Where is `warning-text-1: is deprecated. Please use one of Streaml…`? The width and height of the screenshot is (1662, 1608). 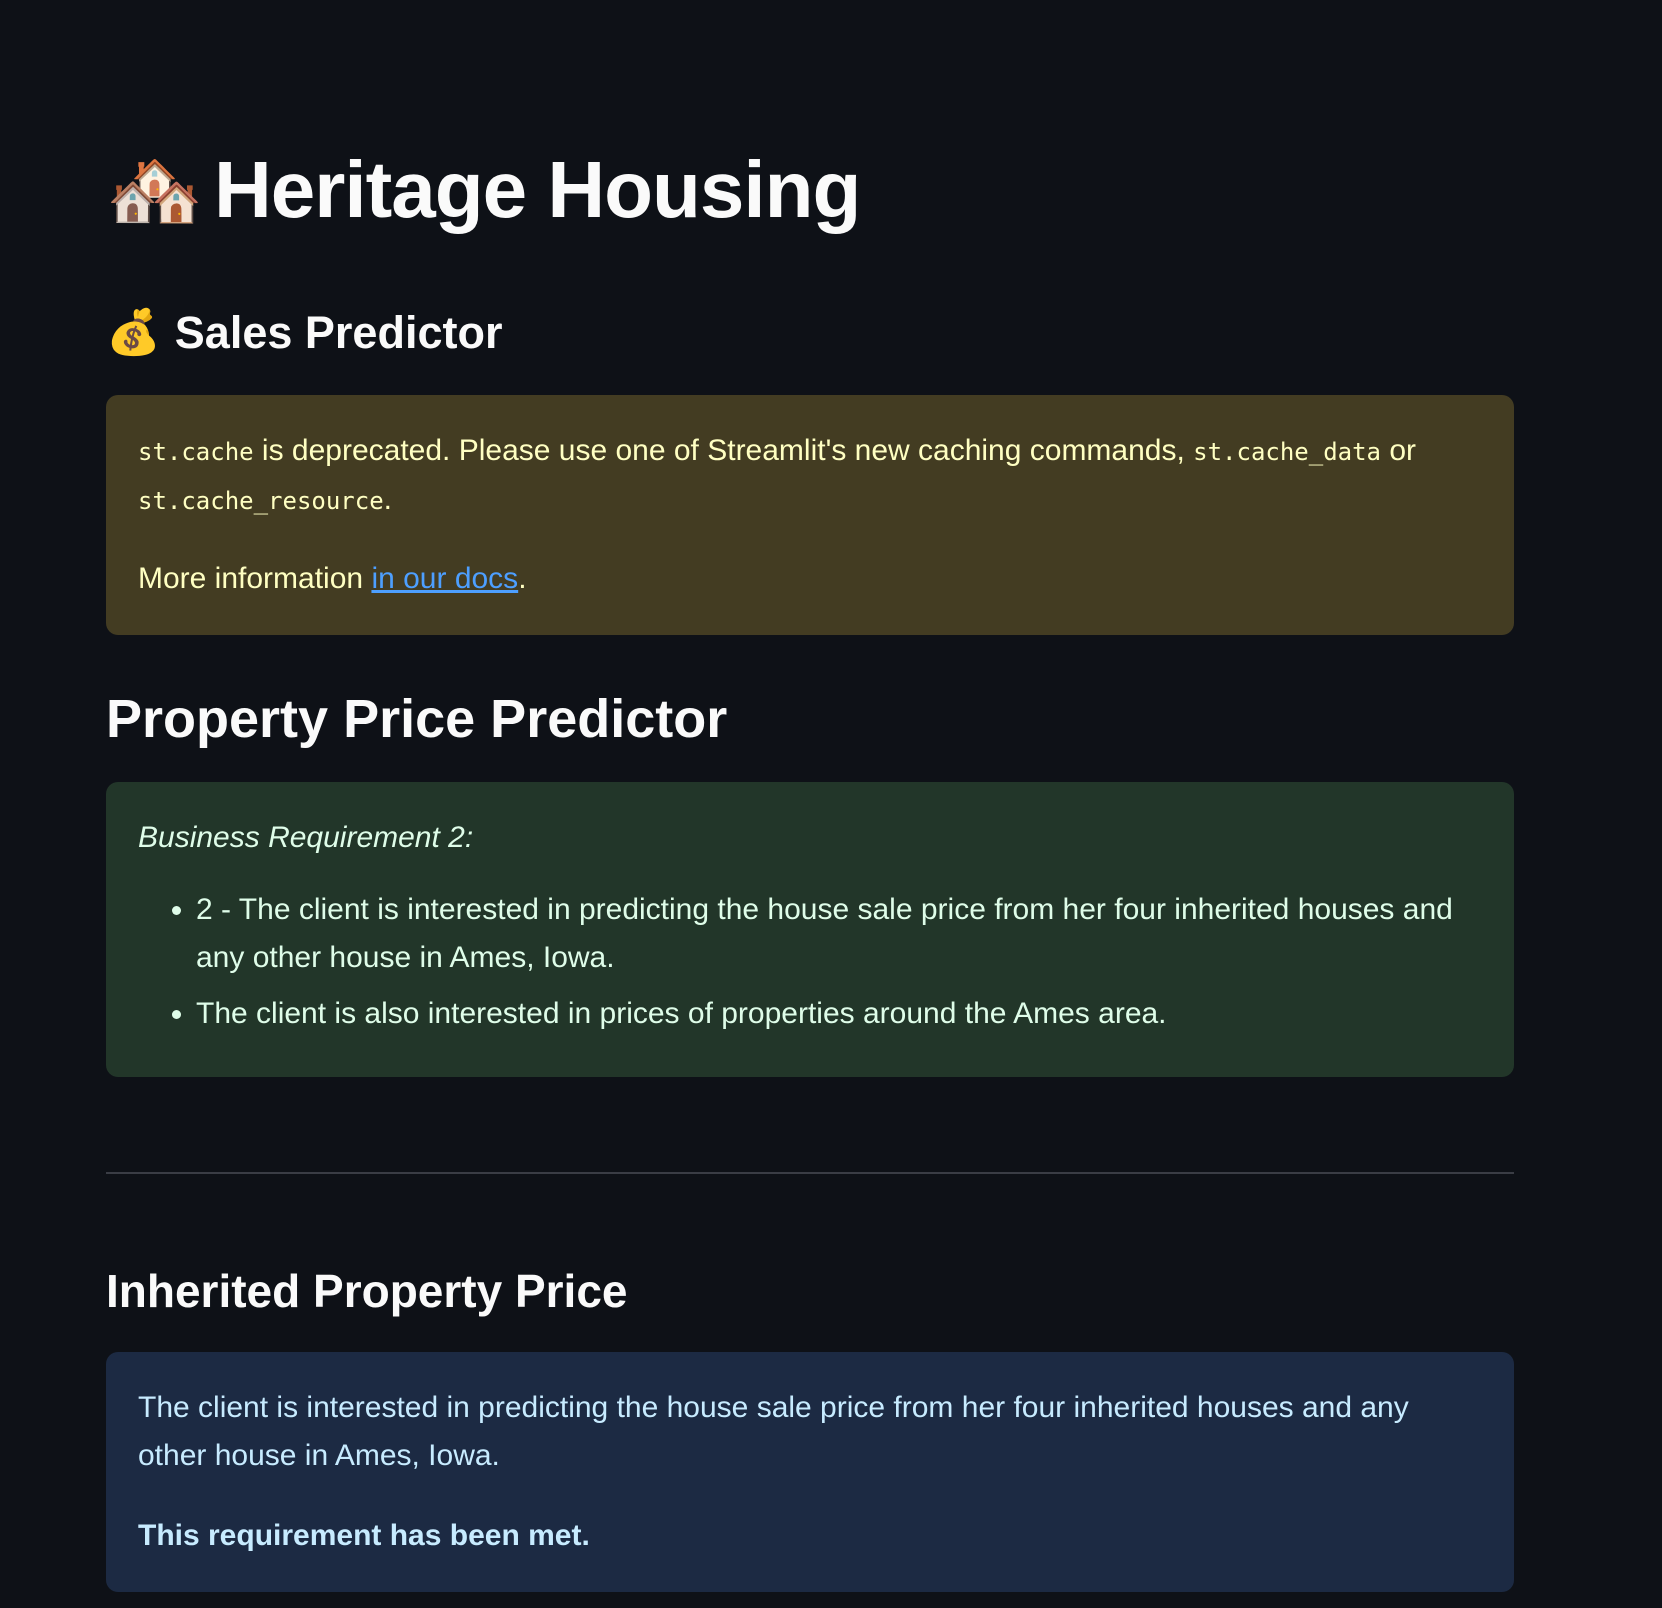 warning-text-1: is deprecated. Please use one of Streaml… is located at coordinates (723, 450).